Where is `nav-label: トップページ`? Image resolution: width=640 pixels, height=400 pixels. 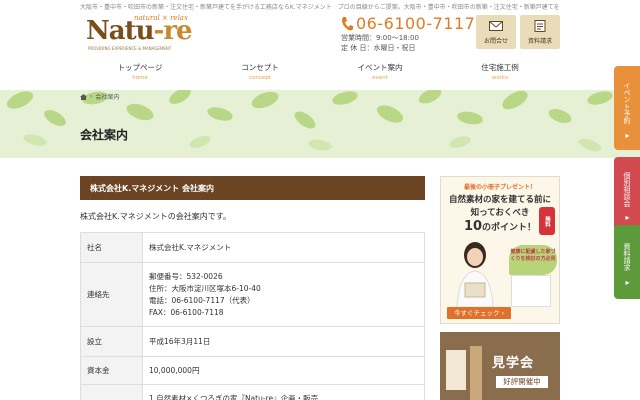 nav-label: トップページ is located at coordinates (140, 67).